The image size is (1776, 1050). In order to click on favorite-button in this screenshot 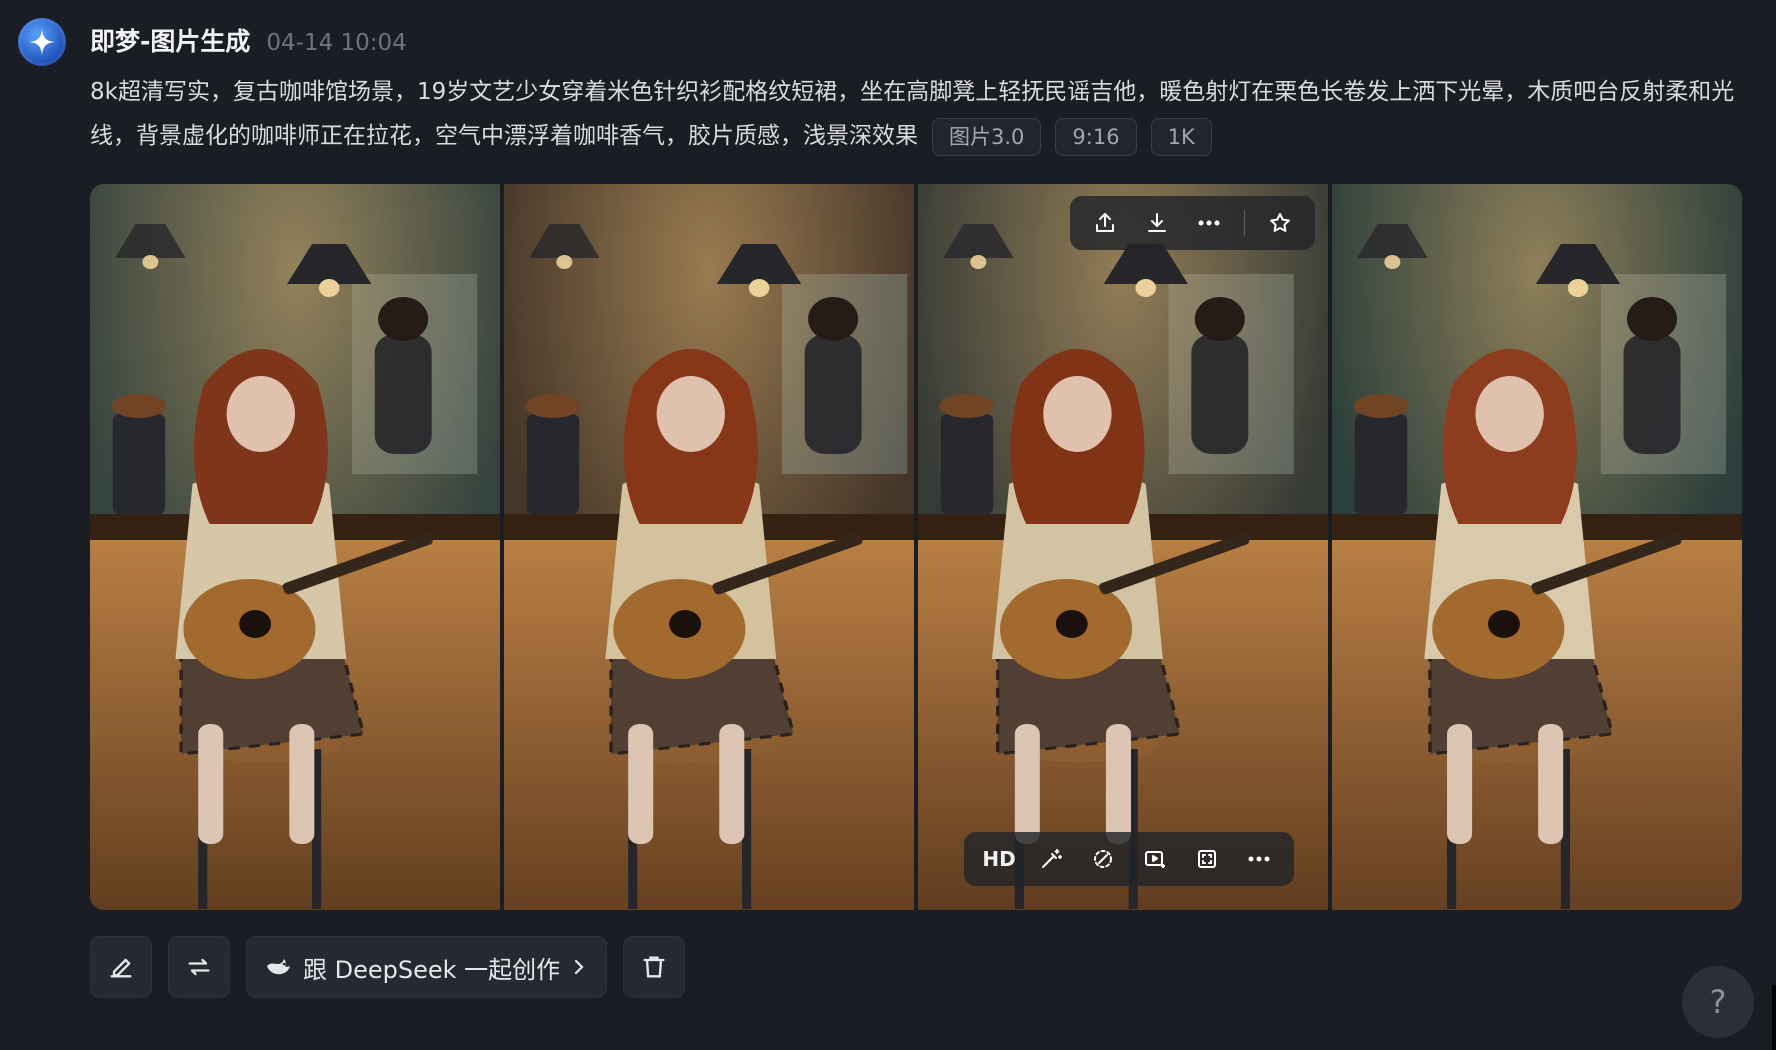, I will do `click(1280, 223)`.